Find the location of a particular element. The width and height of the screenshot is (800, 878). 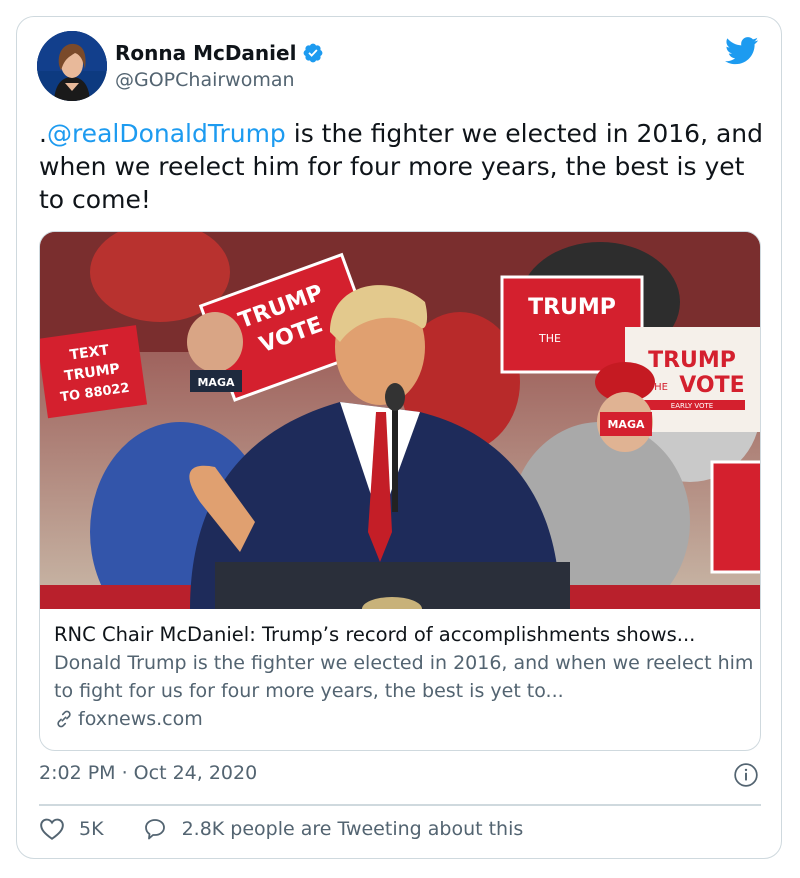

like-count: 5K is located at coordinates (91, 829).